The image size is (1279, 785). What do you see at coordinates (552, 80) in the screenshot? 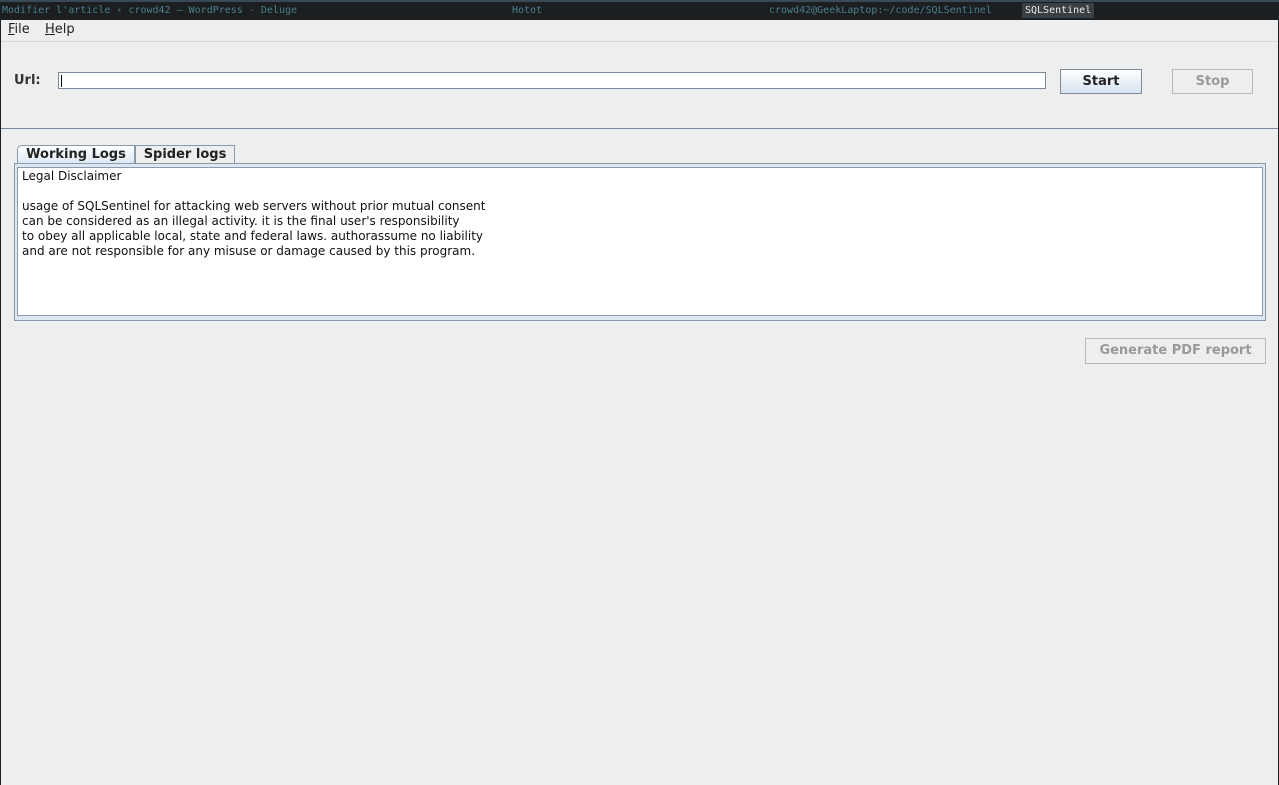
I see `url-input` at bounding box center [552, 80].